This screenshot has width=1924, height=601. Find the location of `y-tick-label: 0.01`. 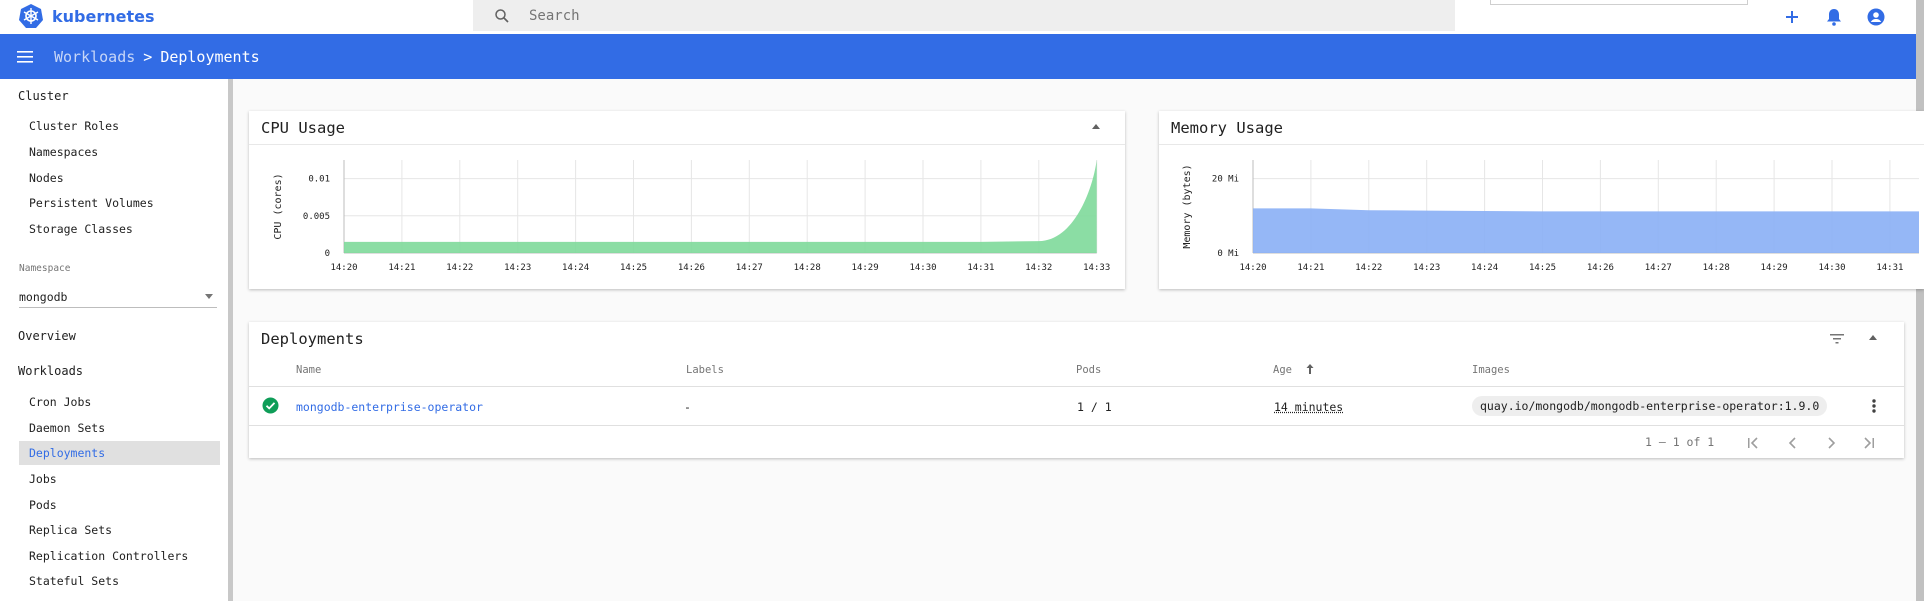

y-tick-label: 0.01 is located at coordinates (319, 180).